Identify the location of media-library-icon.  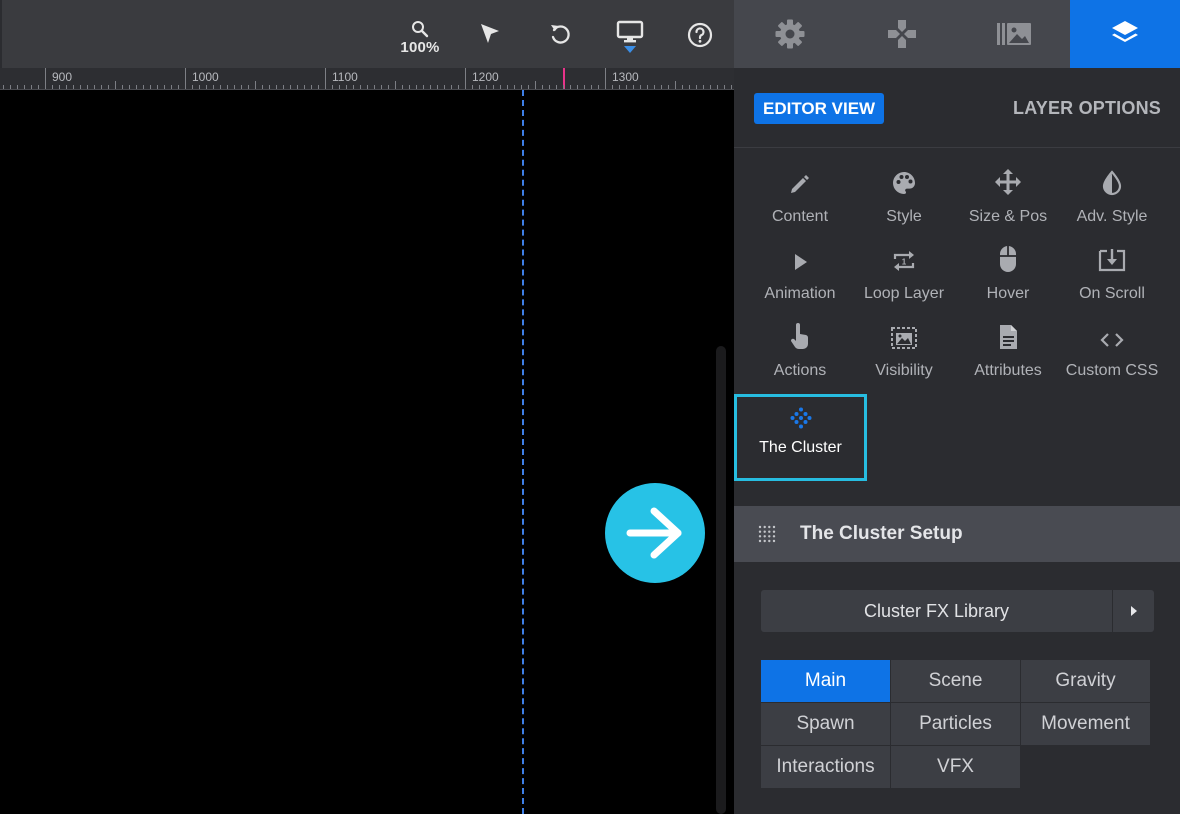
(1014, 34).